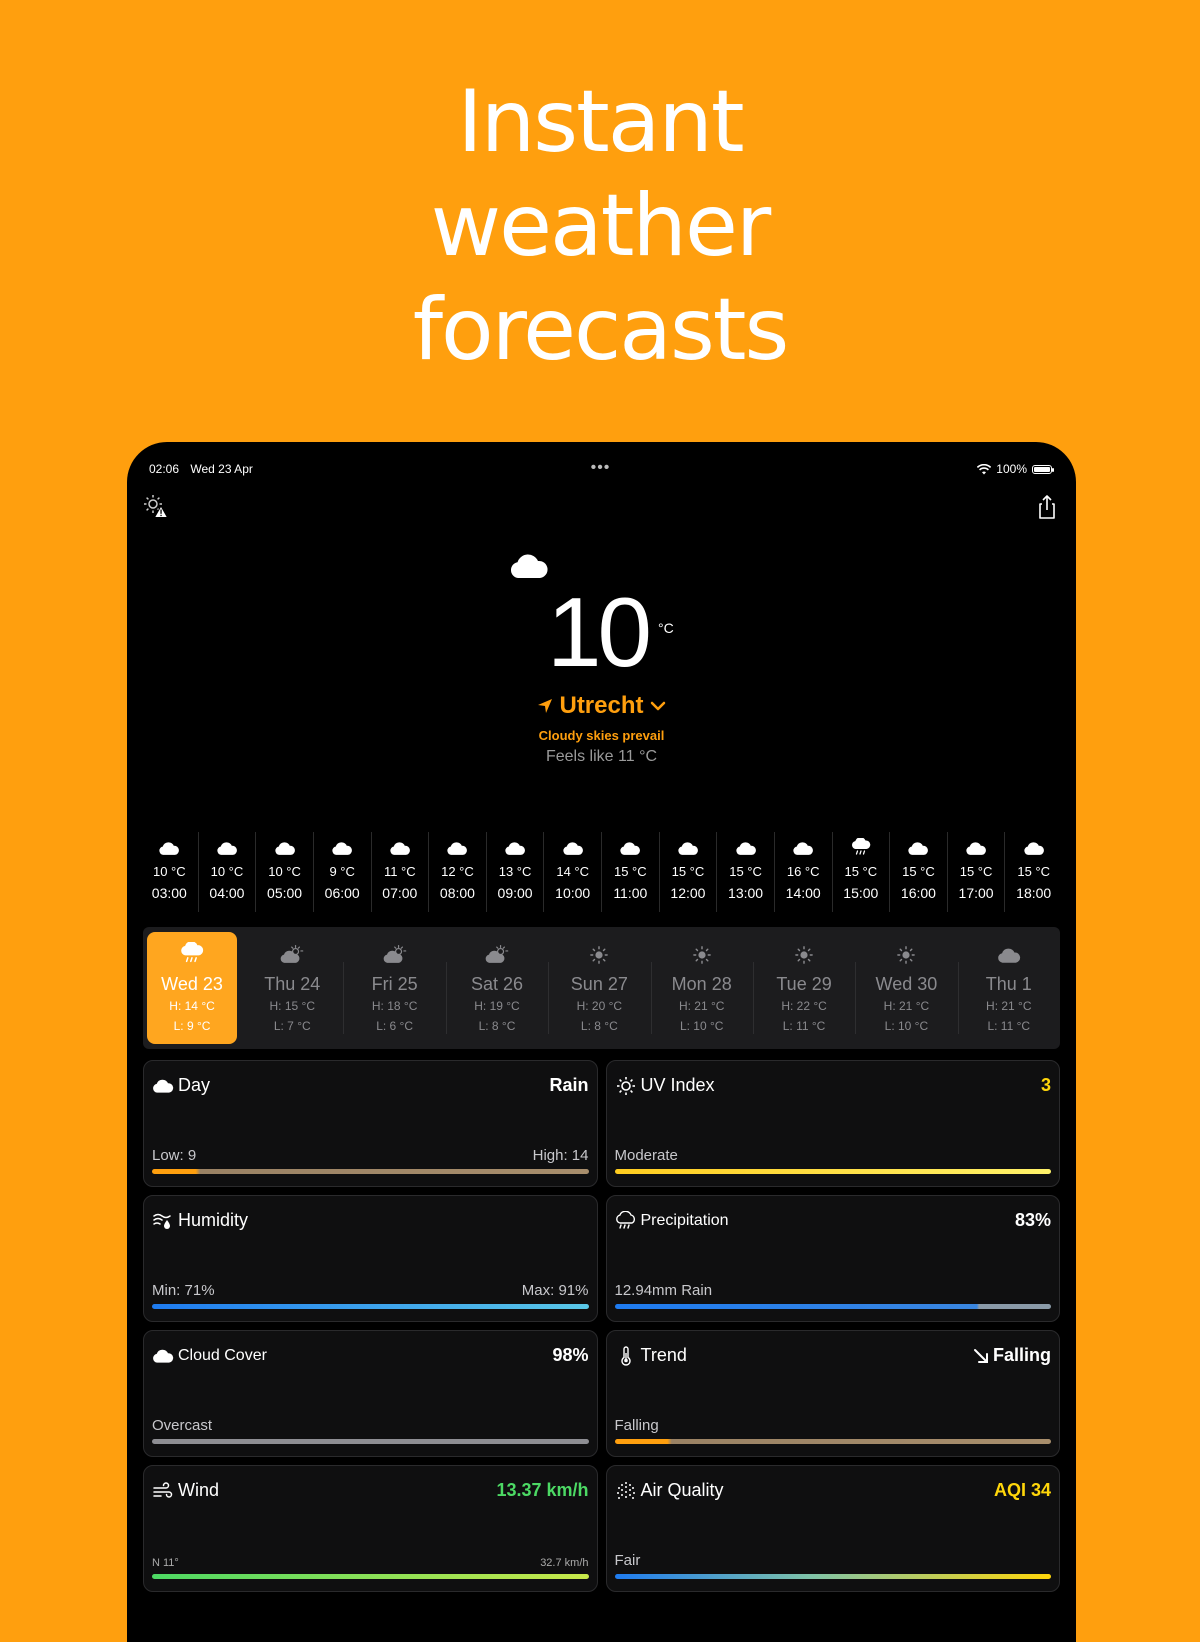  What do you see at coordinates (631, 872) in the screenshot?
I see `hourly-item: 15 °C 11:00` at bounding box center [631, 872].